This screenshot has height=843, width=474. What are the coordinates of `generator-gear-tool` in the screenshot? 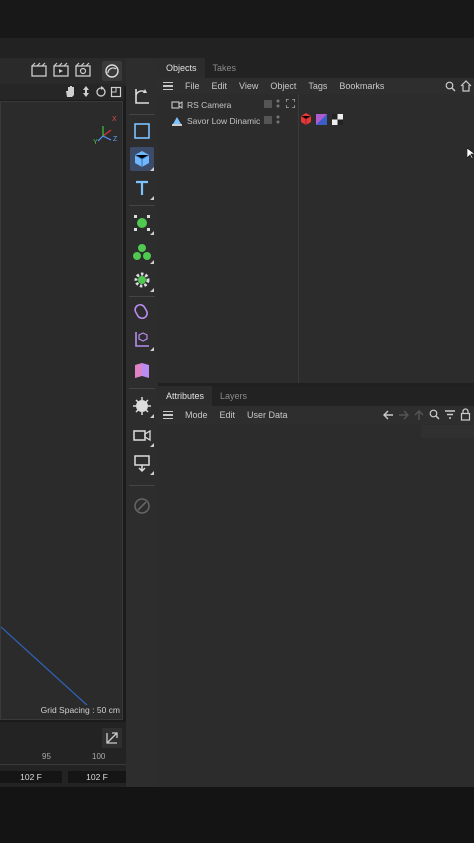 It's located at (142, 280).